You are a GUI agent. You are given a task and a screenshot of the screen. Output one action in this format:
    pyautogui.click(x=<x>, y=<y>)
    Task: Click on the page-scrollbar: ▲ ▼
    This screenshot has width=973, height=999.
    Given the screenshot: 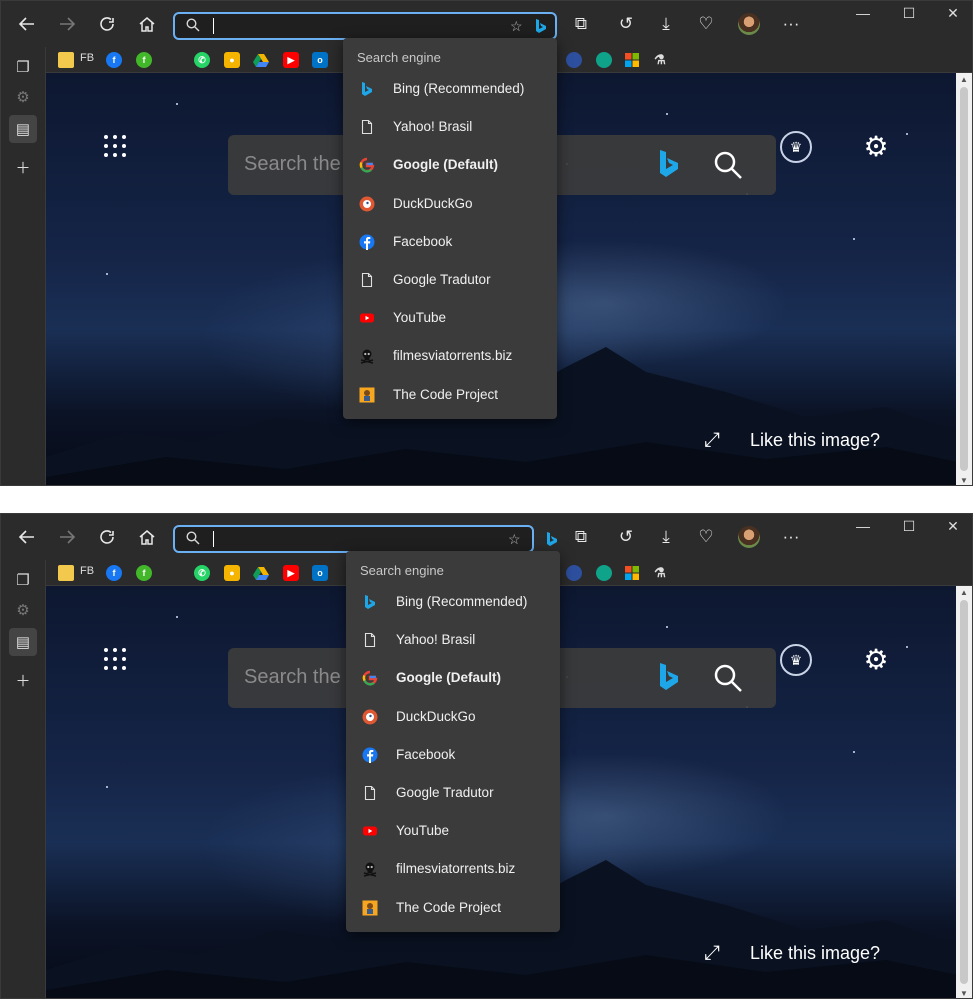 What is the action you would take?
    pyautogui.click(x=964, y=279)
    